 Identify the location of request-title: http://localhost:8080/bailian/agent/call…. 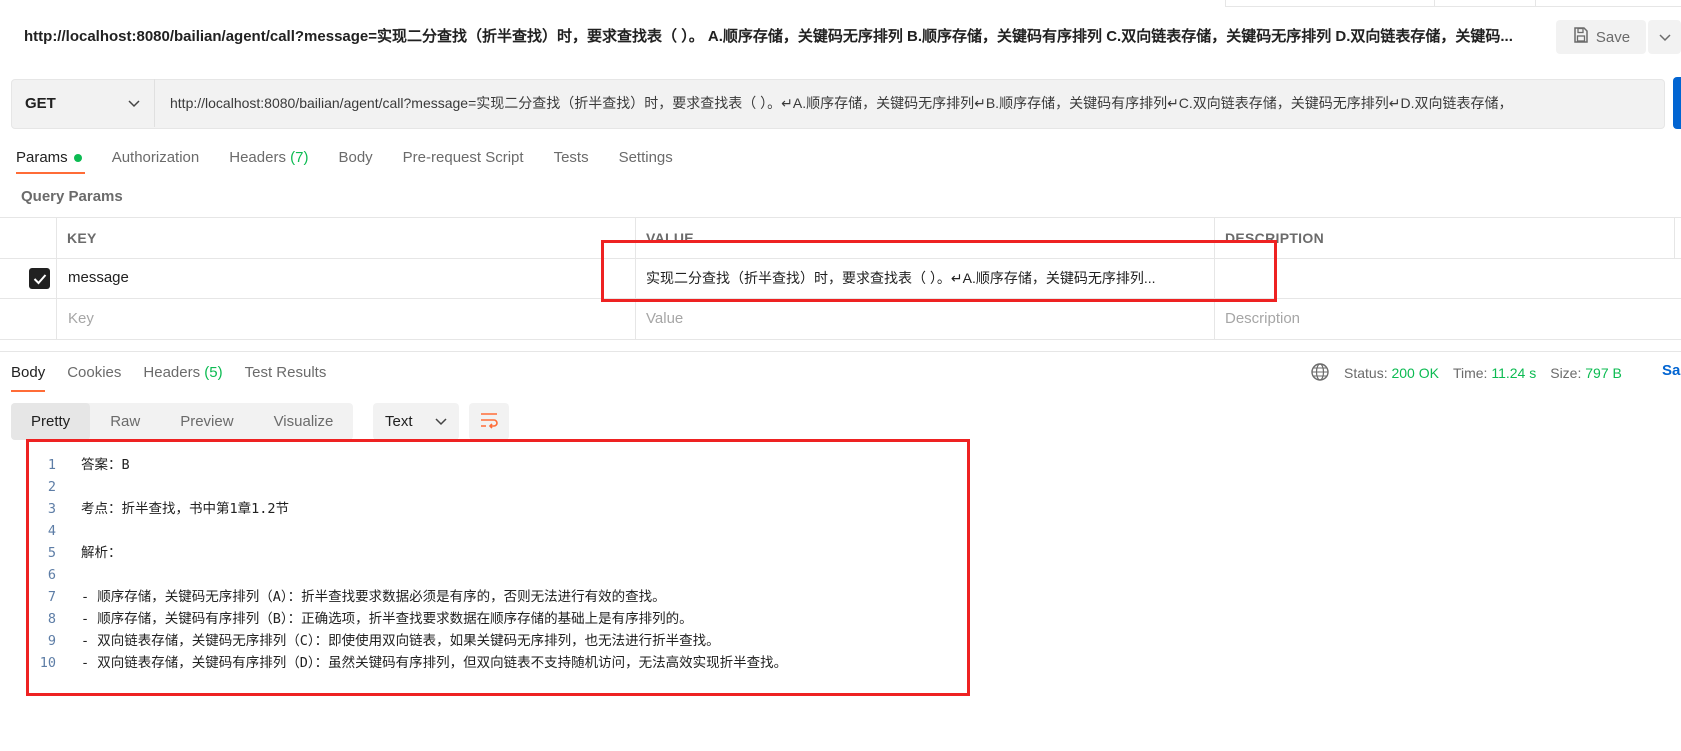
(784, 37).